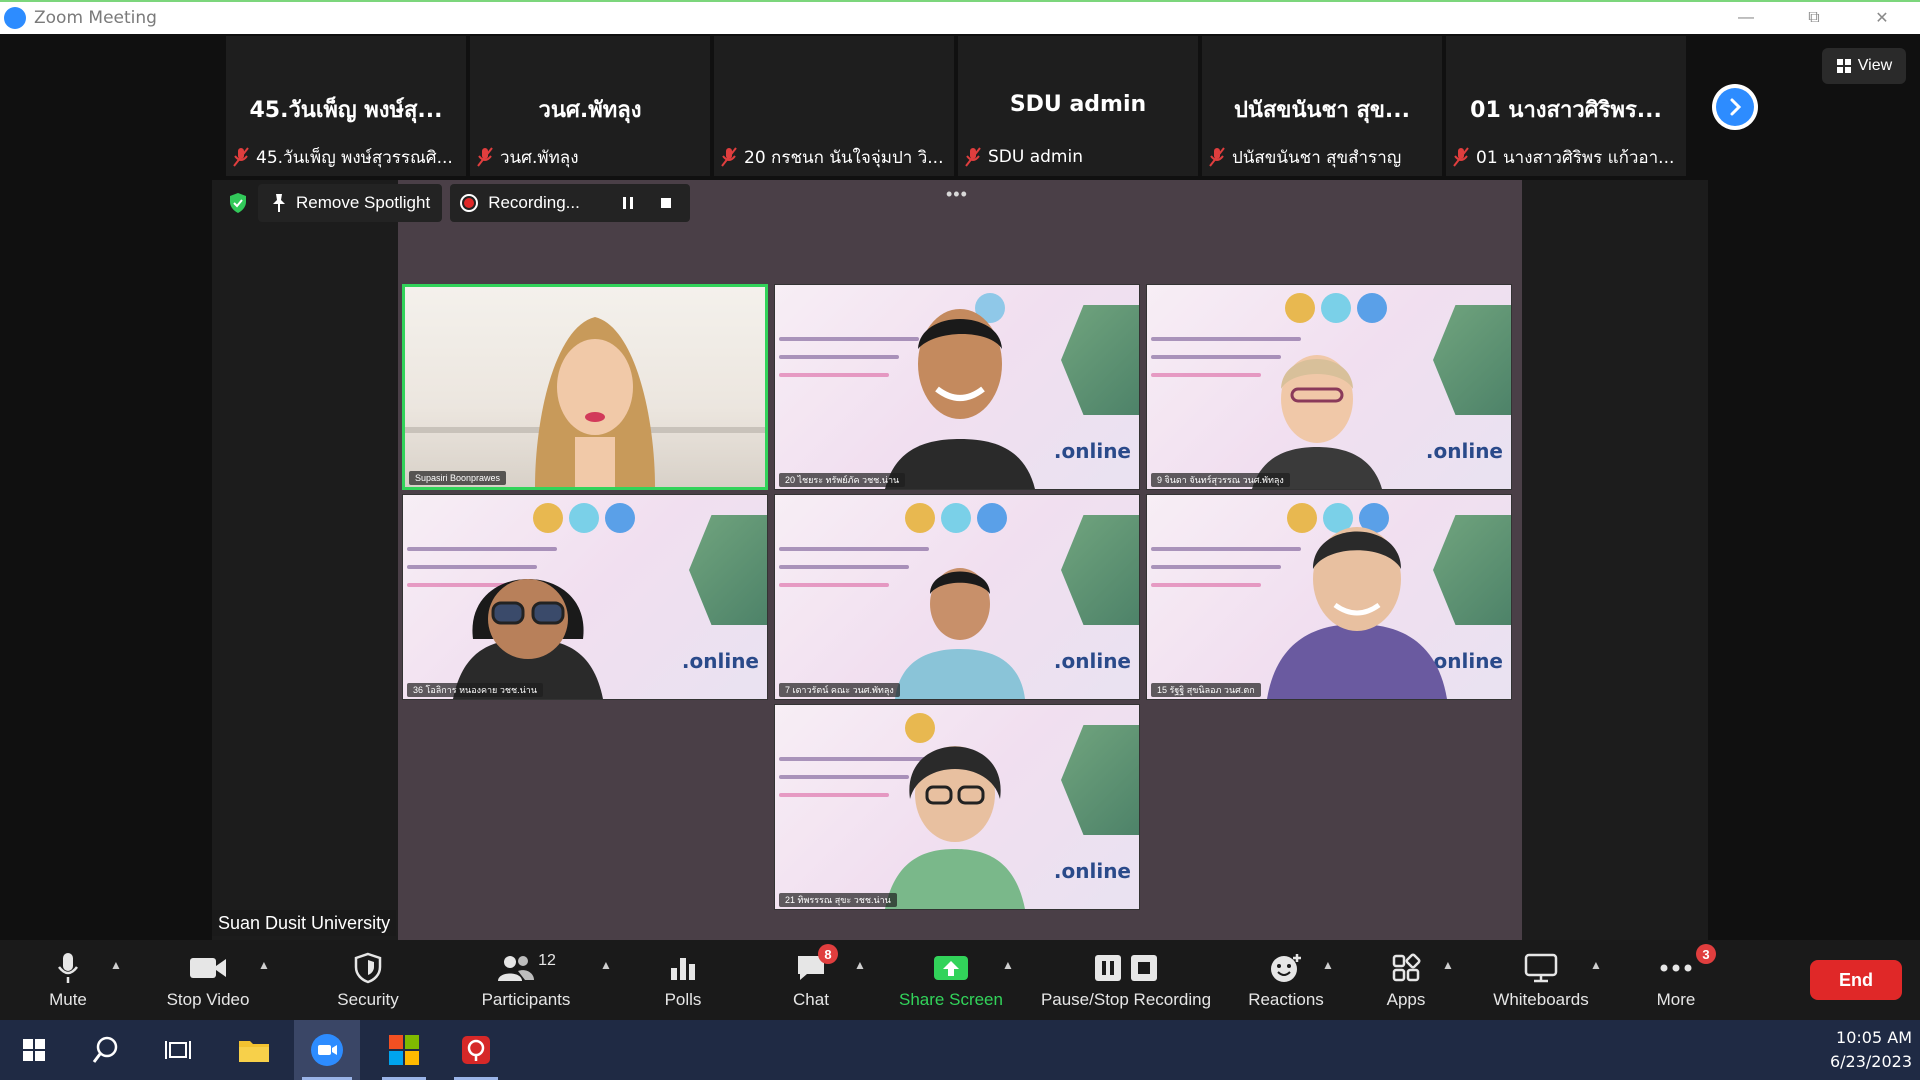 This screenshot has height=1080, width=1920. I want to click on video-tile: .online 36 โอลิการ หนองคาย วชช.น่าน, so click(585, 597).